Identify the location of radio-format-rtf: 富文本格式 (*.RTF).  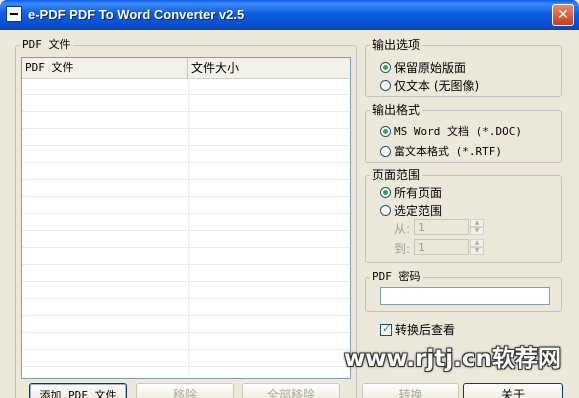
(441, 151).